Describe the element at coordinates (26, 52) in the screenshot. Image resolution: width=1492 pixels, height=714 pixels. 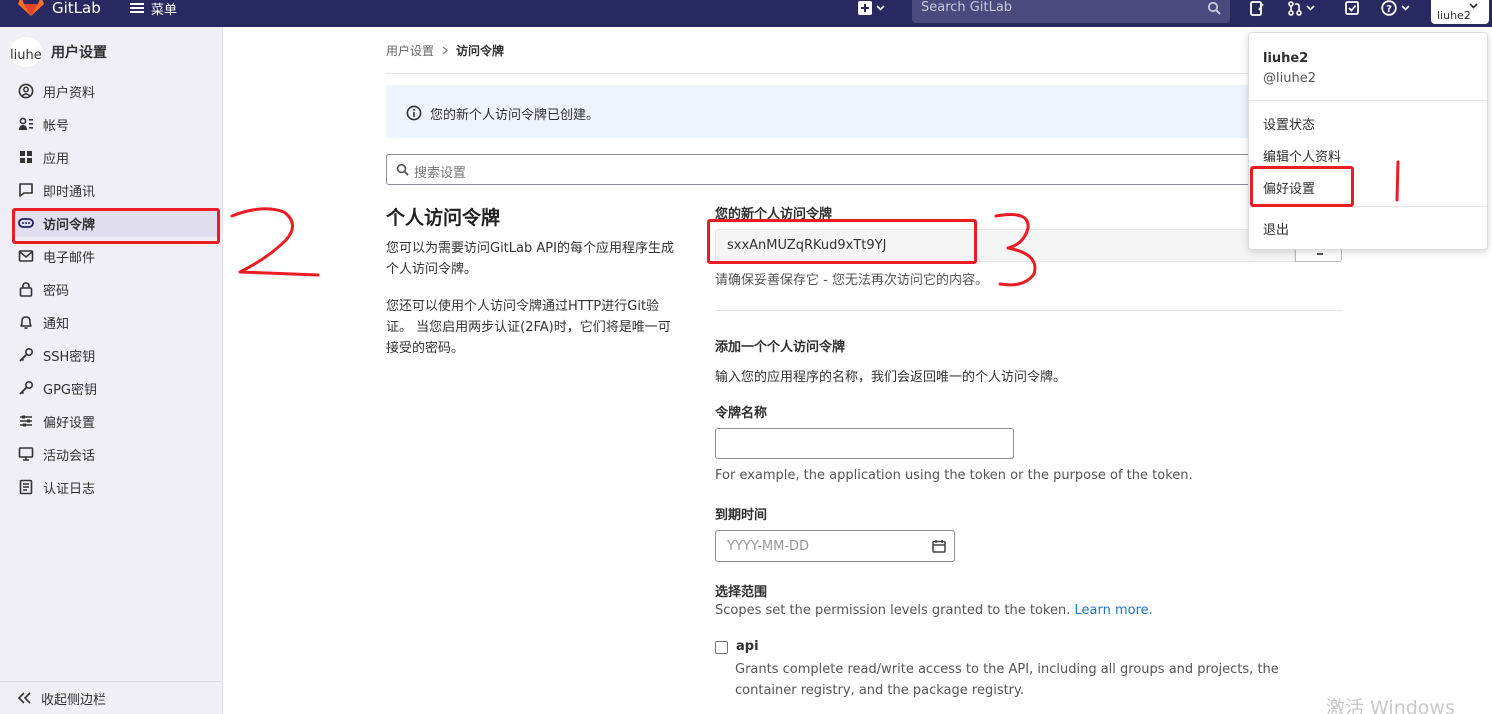
I see `avatar: liuhe` at that location.